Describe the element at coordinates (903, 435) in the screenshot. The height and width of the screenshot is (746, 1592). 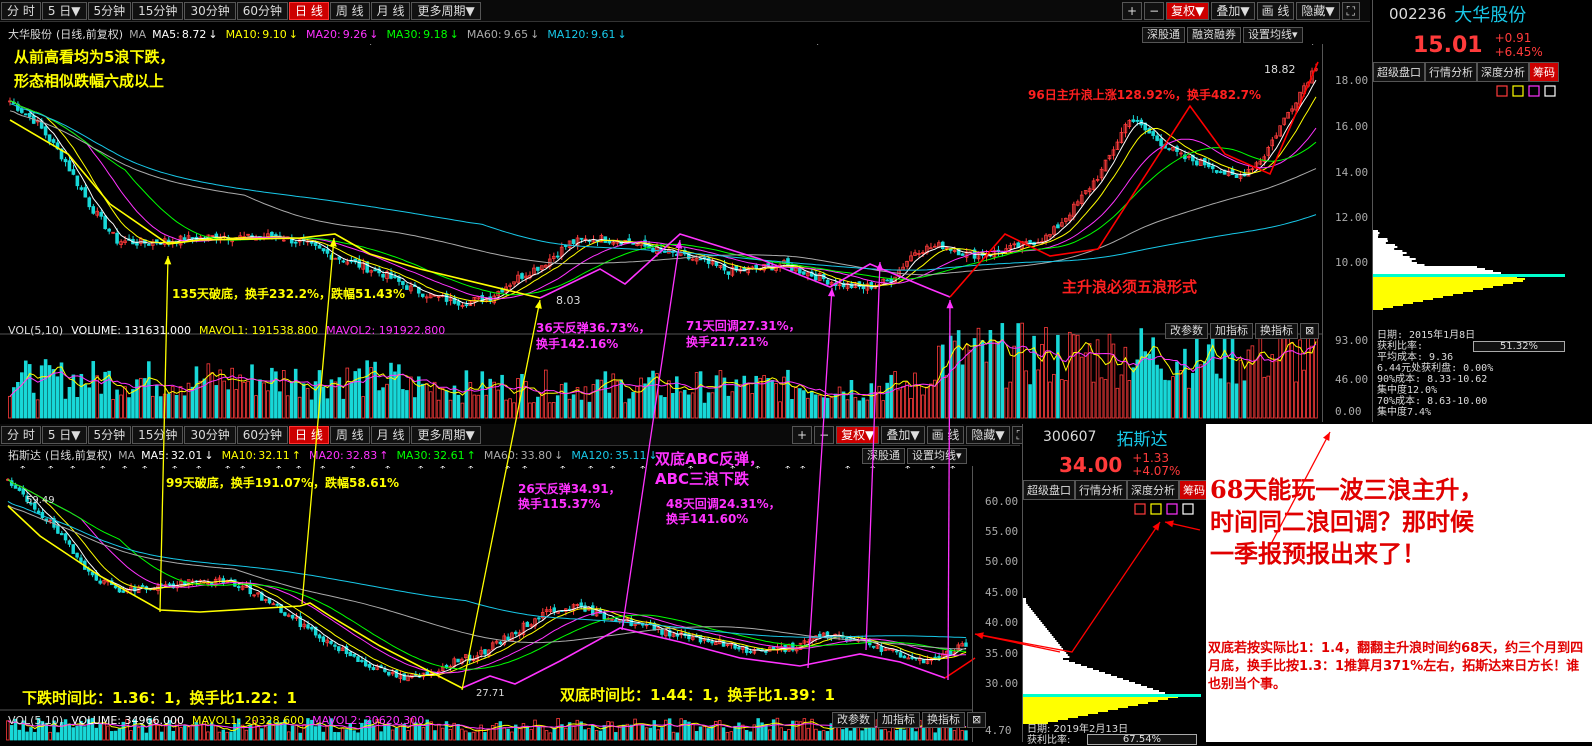
I see `bottom-tool-button-3: 叠加▼` at that location.